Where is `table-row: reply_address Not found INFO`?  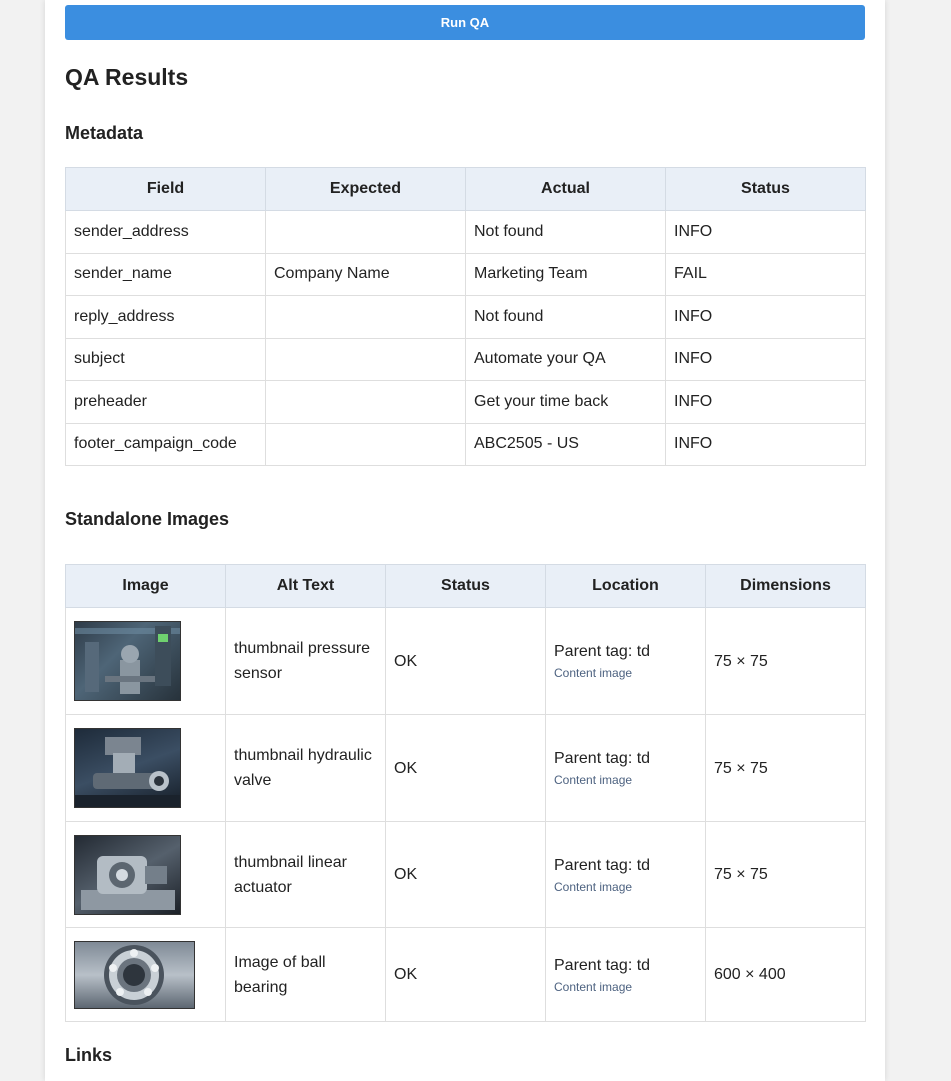 table-row: reply_address Not found INFO is located at coordinates (465, 317).